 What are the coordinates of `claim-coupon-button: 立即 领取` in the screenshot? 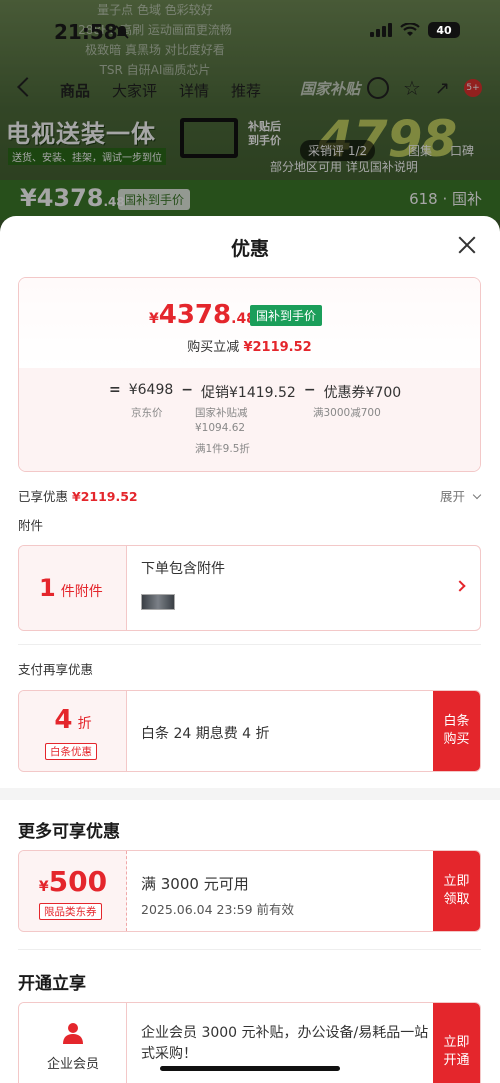 It's located at (456, 891).